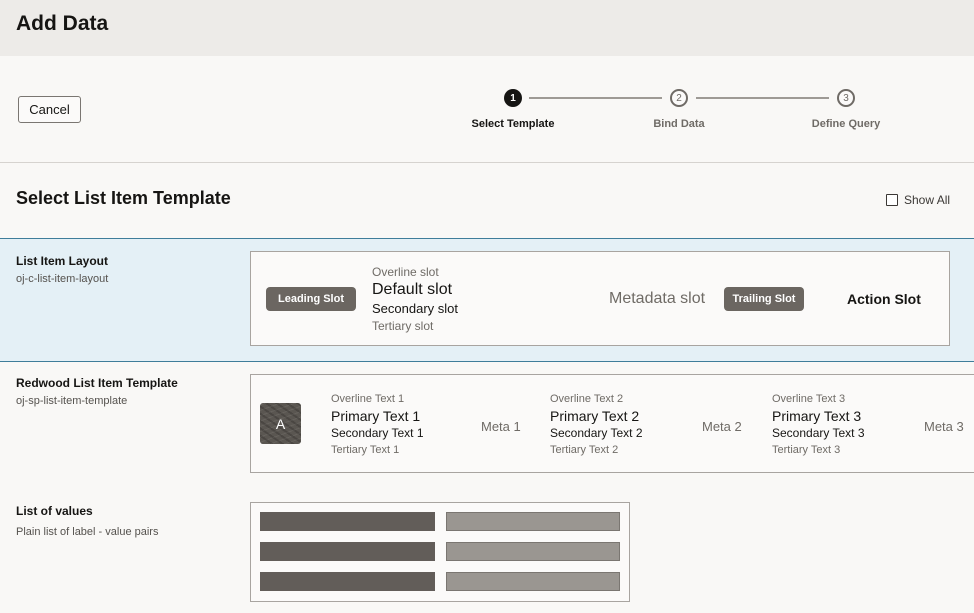 The width and height of the screenshot is (974, 613). I want to click on tertiary-text: Tertiary Text 2, so click(584, 450).